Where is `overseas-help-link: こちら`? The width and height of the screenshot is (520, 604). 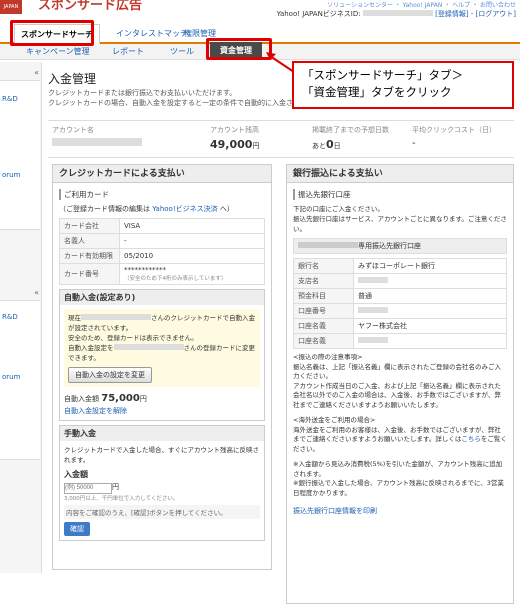 overseas-help-link: こちら is located at coordinates (471, 439).